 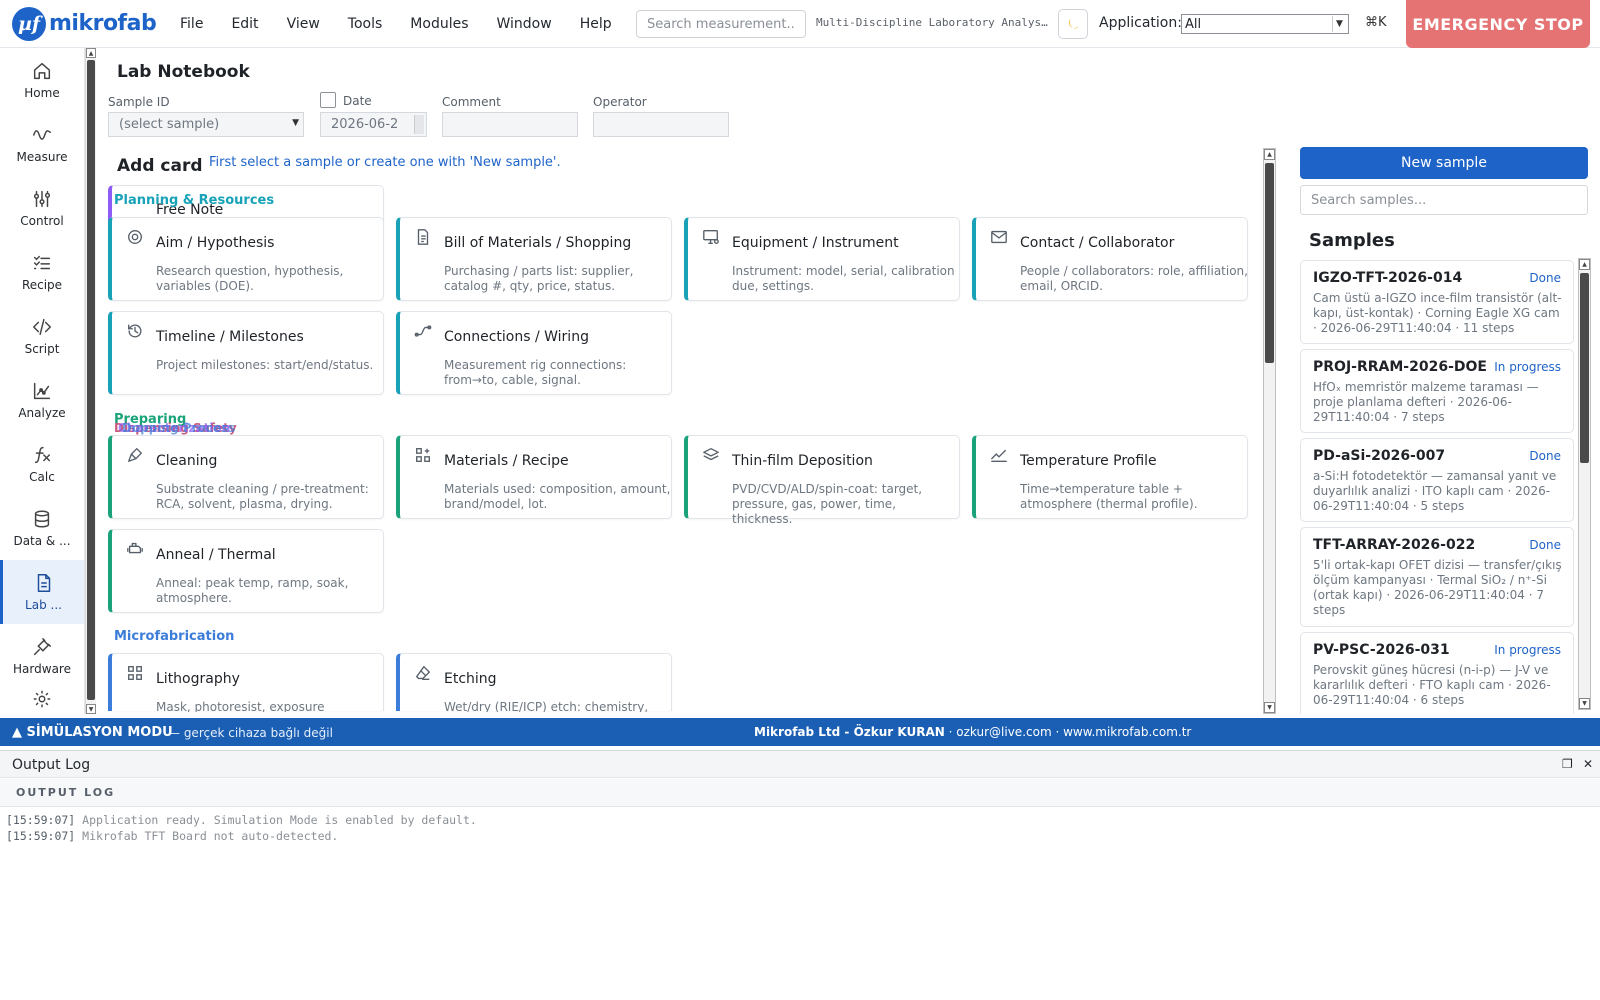 I want to click on sidebar-item-home: Home, so click(x=42, y=80).